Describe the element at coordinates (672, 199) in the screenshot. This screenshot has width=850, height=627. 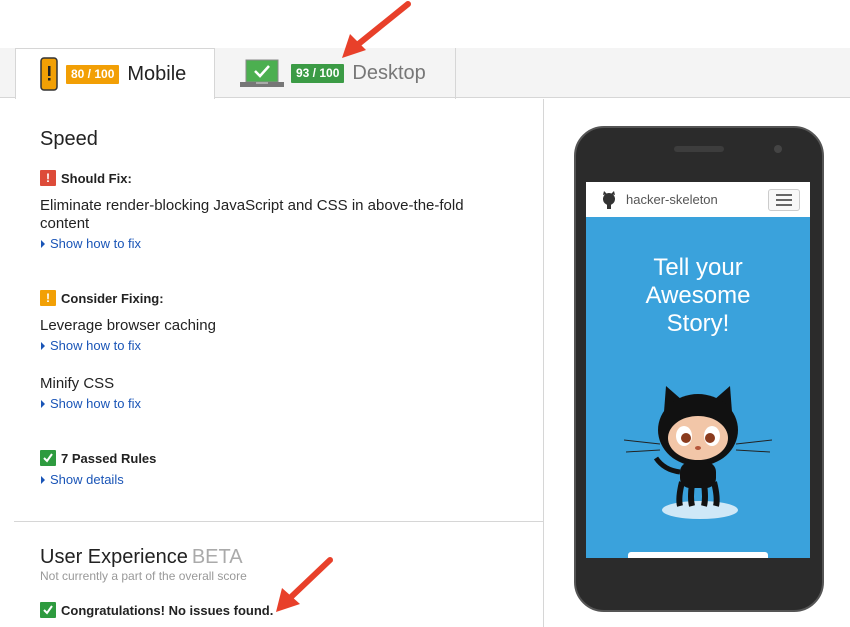
I see `preview-site-title: hacker-skeleton` at that location.